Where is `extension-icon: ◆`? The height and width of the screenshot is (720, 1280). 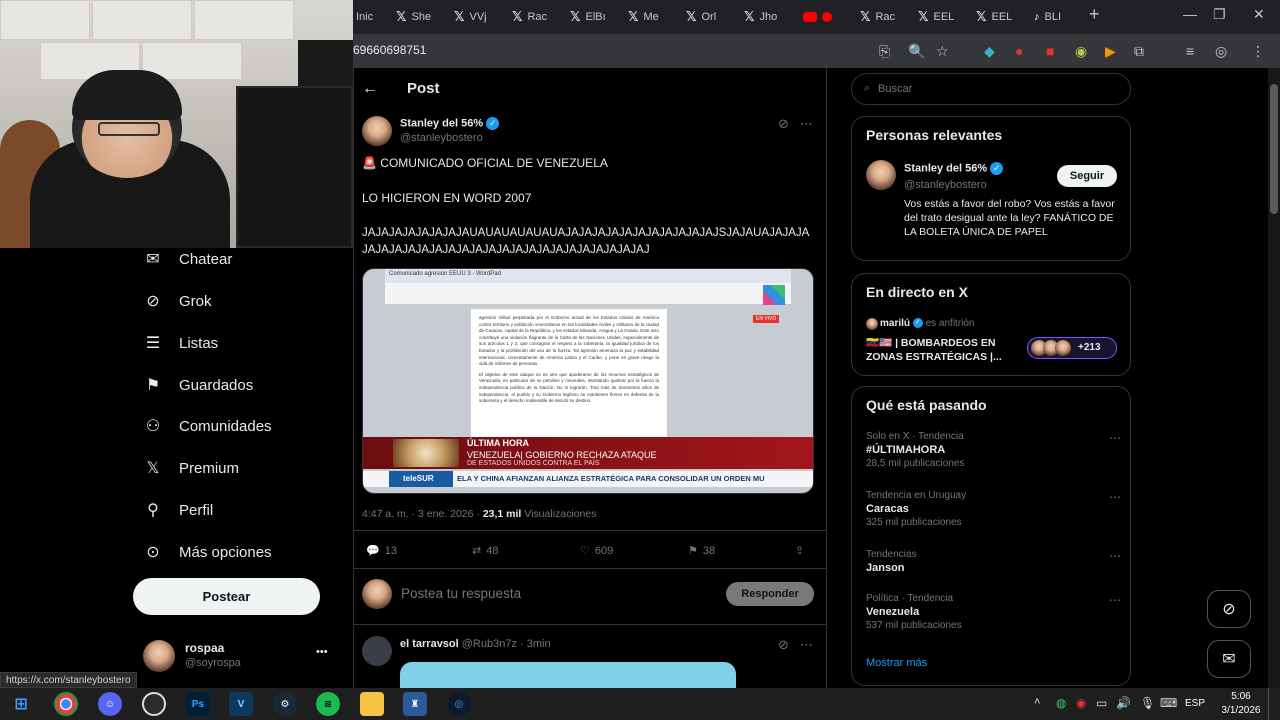 extension-icon: ◆ is located at coordinates (989, 51).